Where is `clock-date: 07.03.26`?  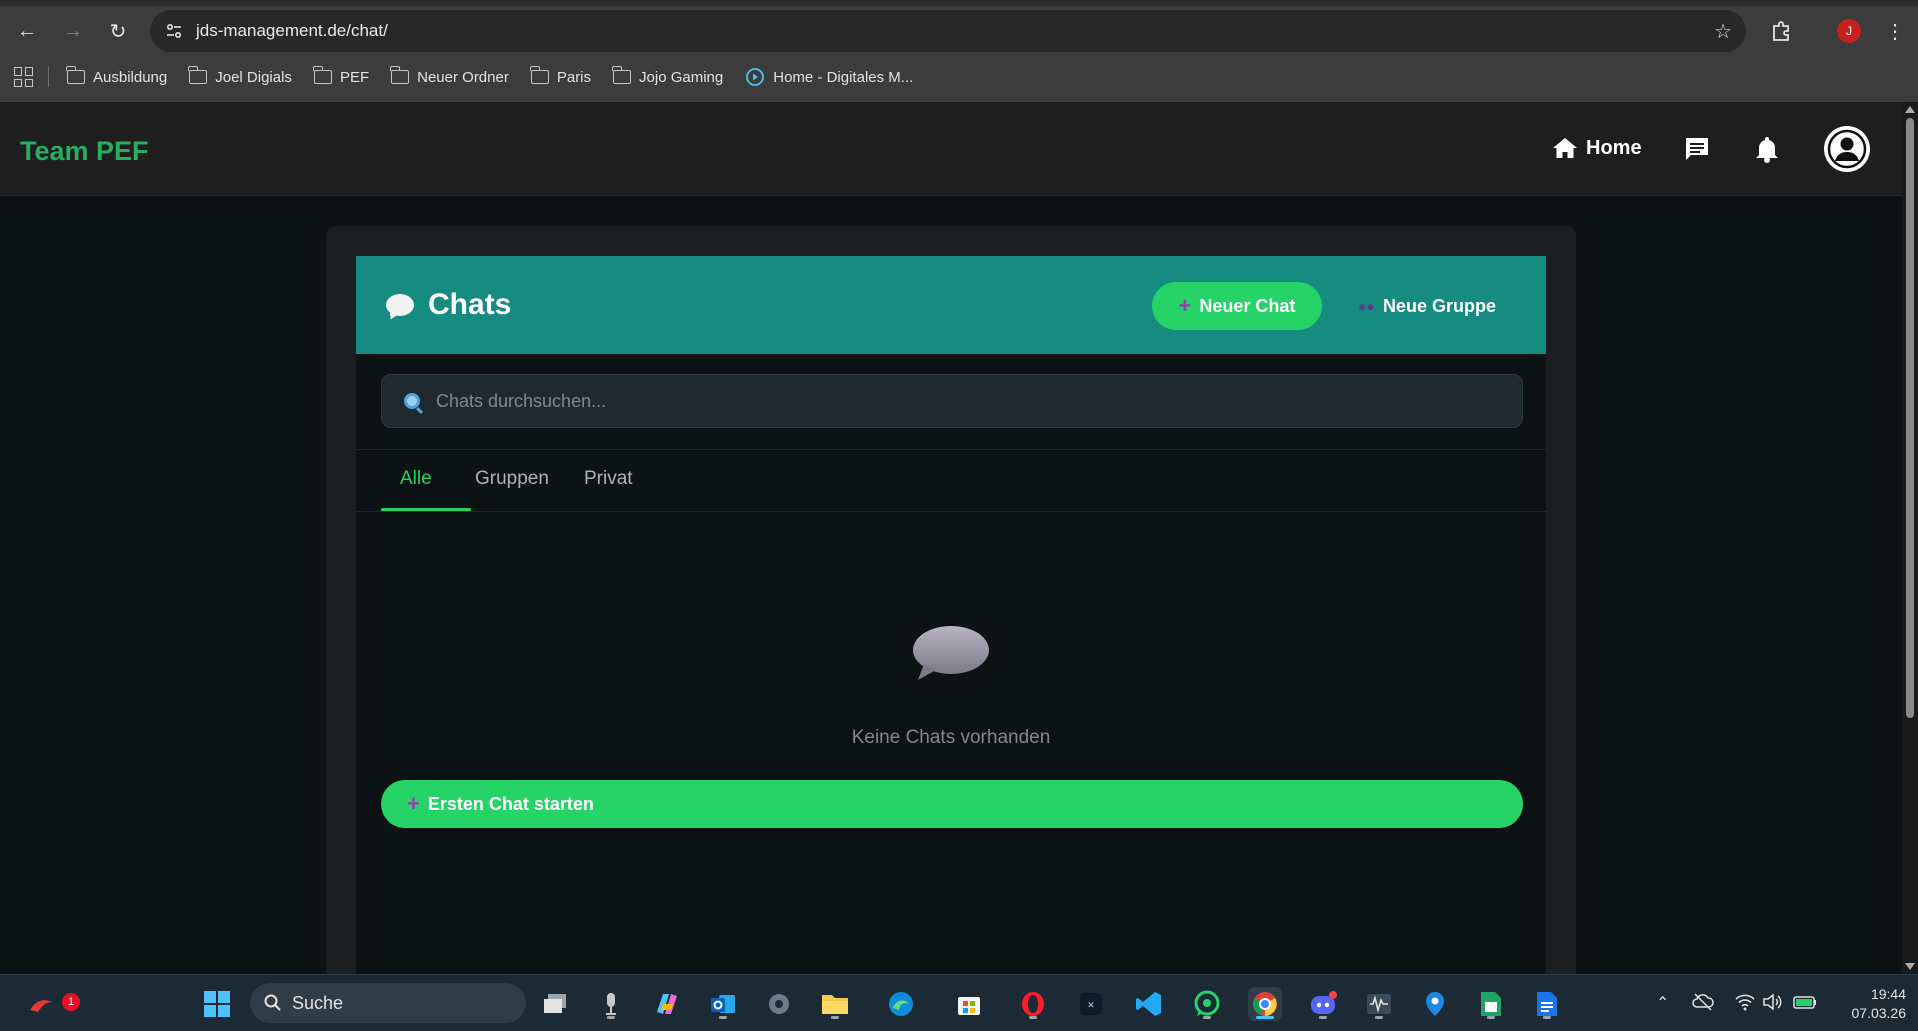 clock-date: 07.03.26 is located at coordinates (1879, 1013).